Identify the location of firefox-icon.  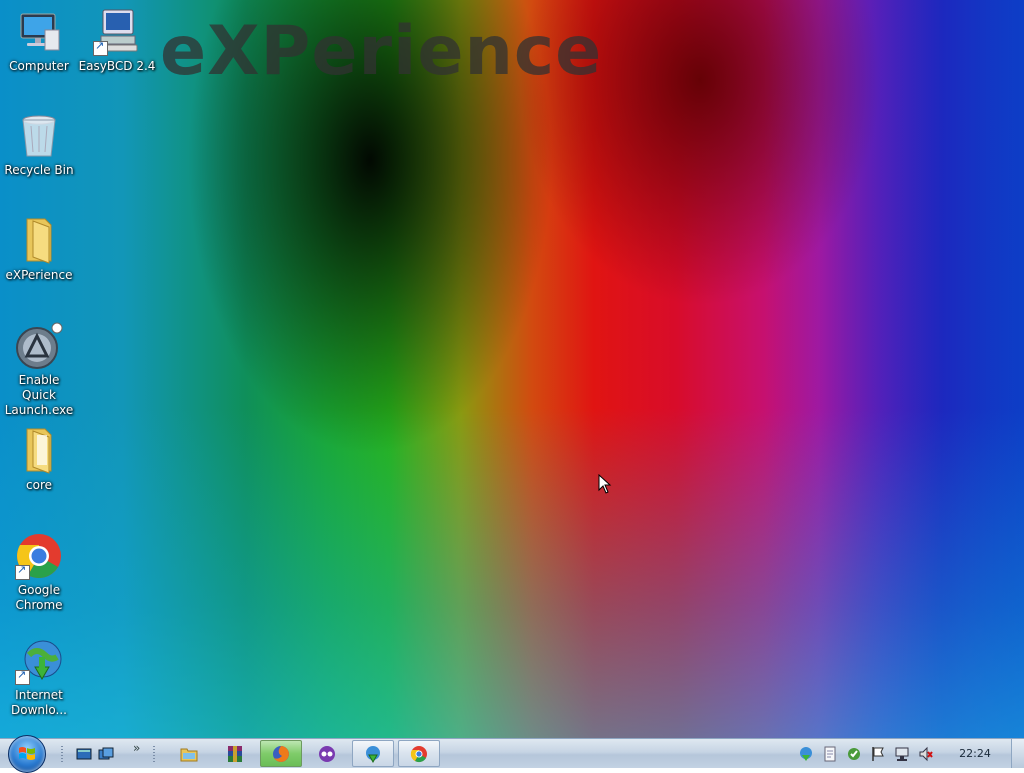
(281, 753).